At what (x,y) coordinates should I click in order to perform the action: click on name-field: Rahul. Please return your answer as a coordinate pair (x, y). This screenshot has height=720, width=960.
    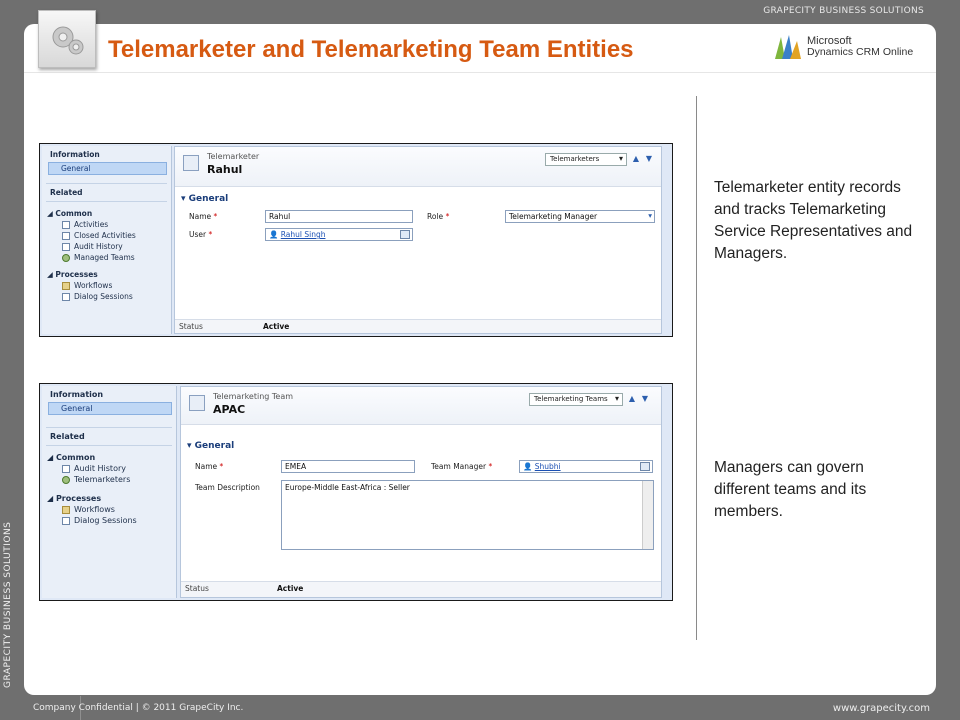
    Looking at the image, I should click on (339, 216).